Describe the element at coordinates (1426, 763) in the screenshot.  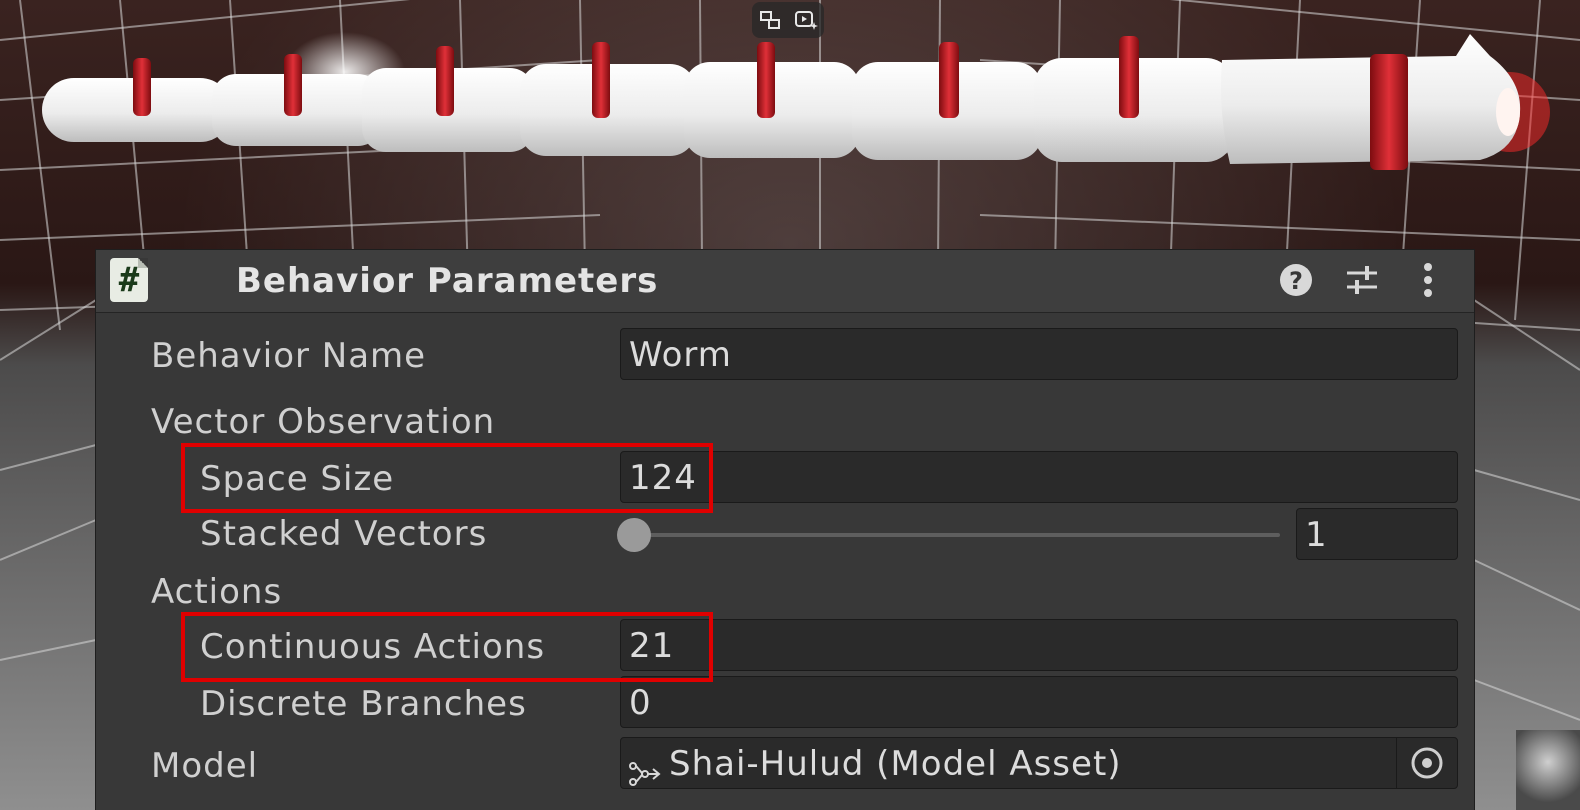
I see `object-picker-icon` at that location.